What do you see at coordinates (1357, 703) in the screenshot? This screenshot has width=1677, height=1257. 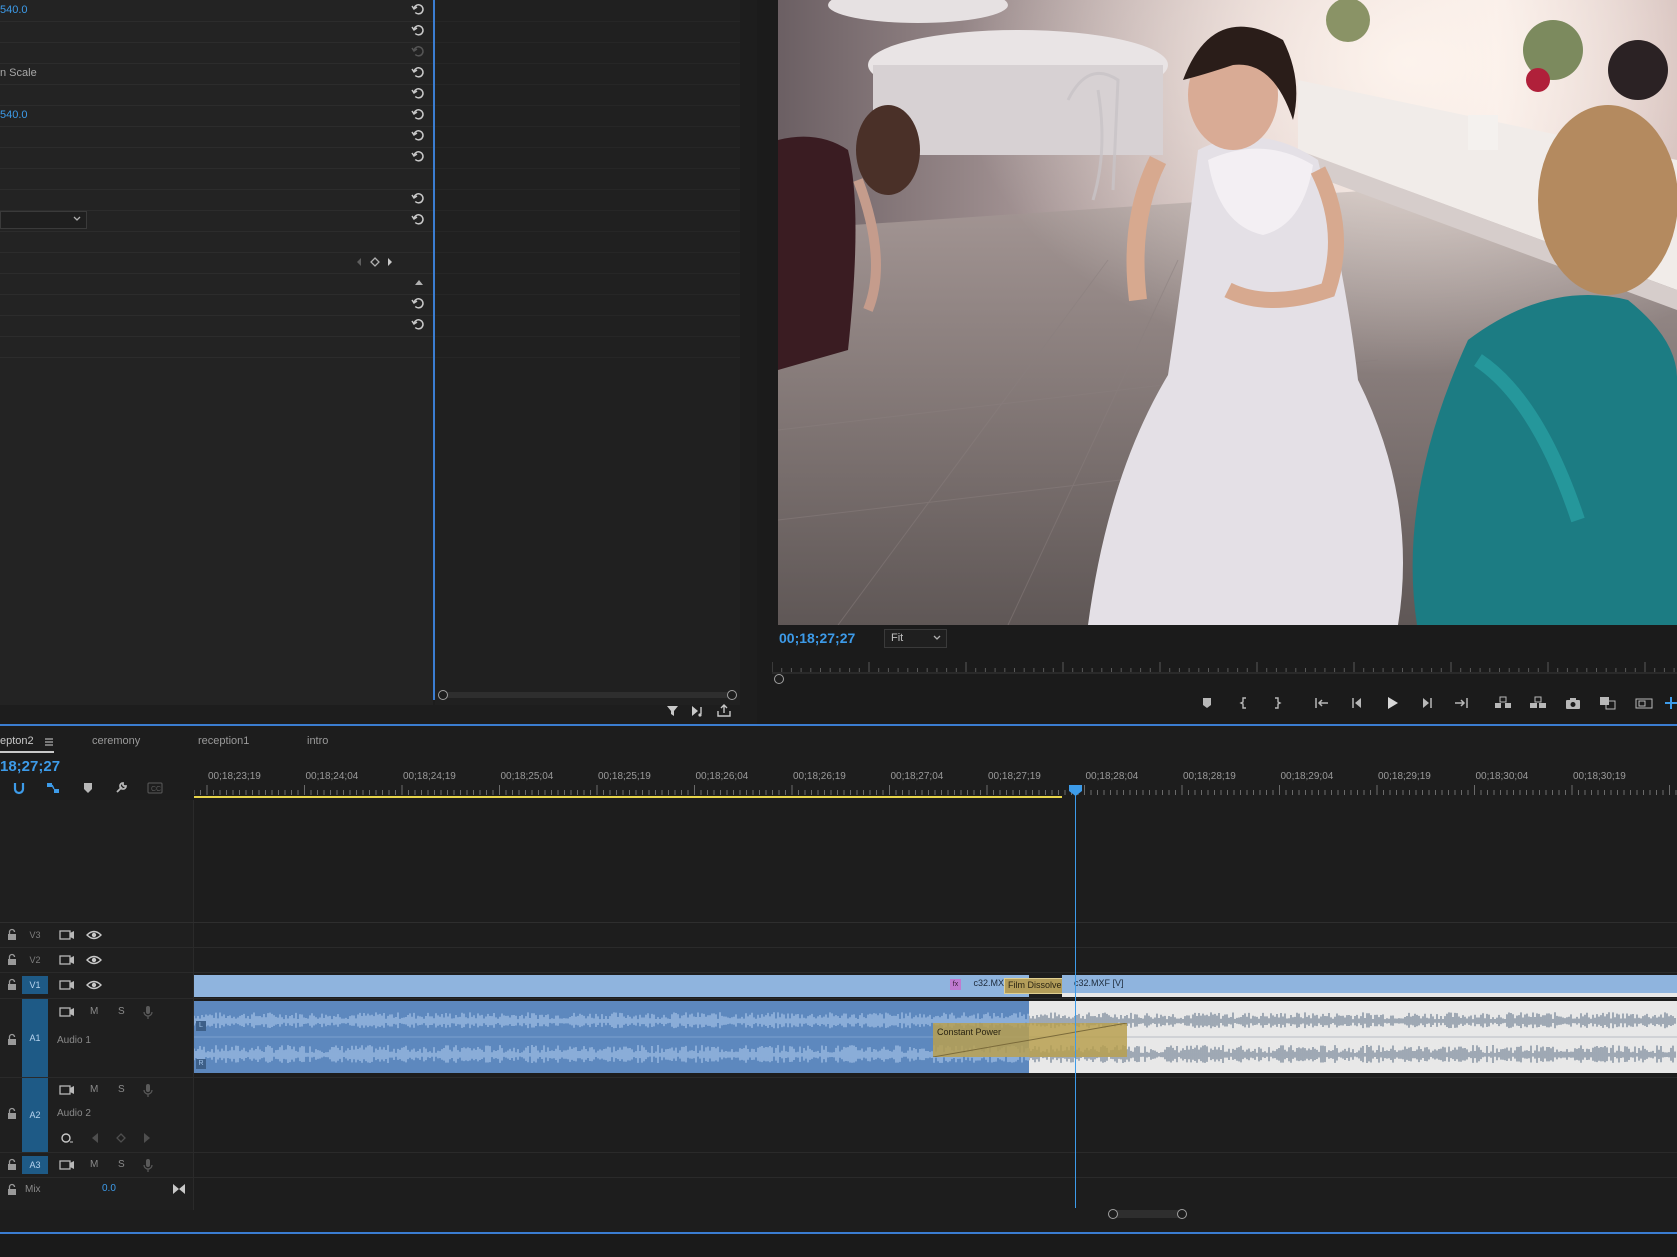 I see `step-back-button` at bounding box center [1357, 703].